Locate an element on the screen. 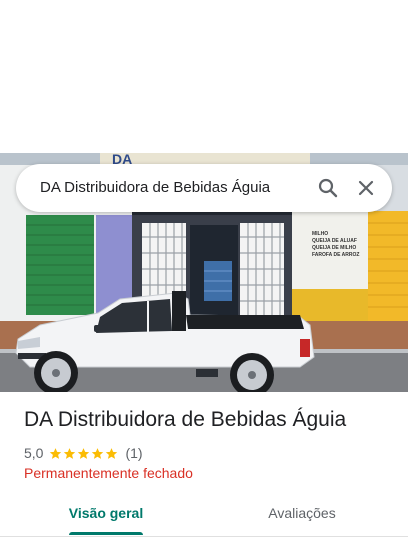 The width and height of the screenshot is (408, 544). tab-overview: Visão geral is located at coordinates (106, 515).